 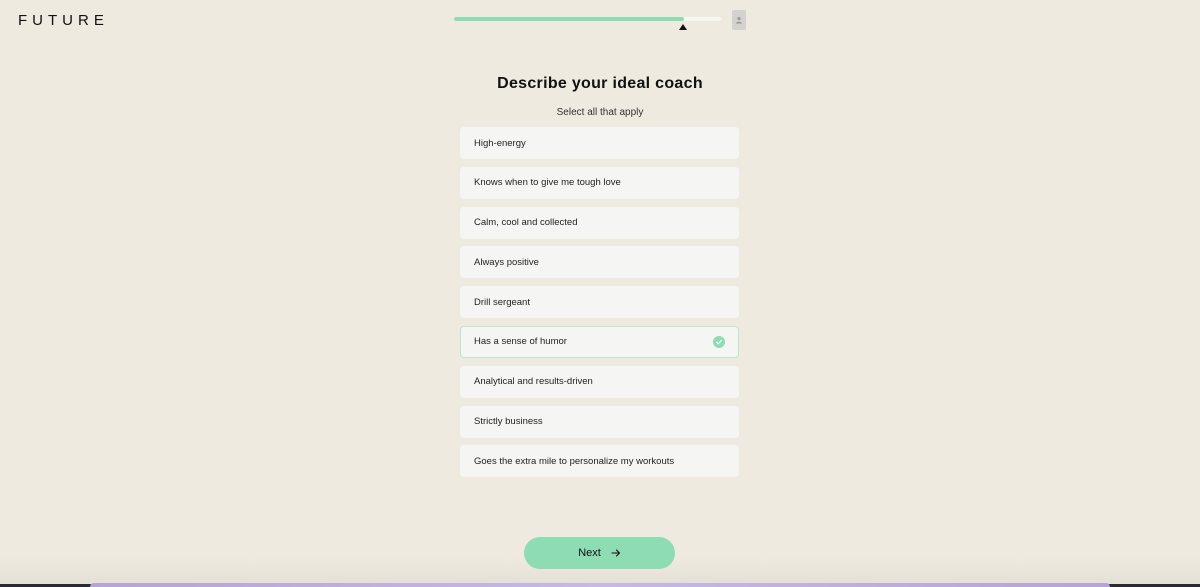 What do you see at coordinates (599, 381) in the screenshot?
I see `option-analytical: Analytical and results-driven` at bounding box center [599, 381].